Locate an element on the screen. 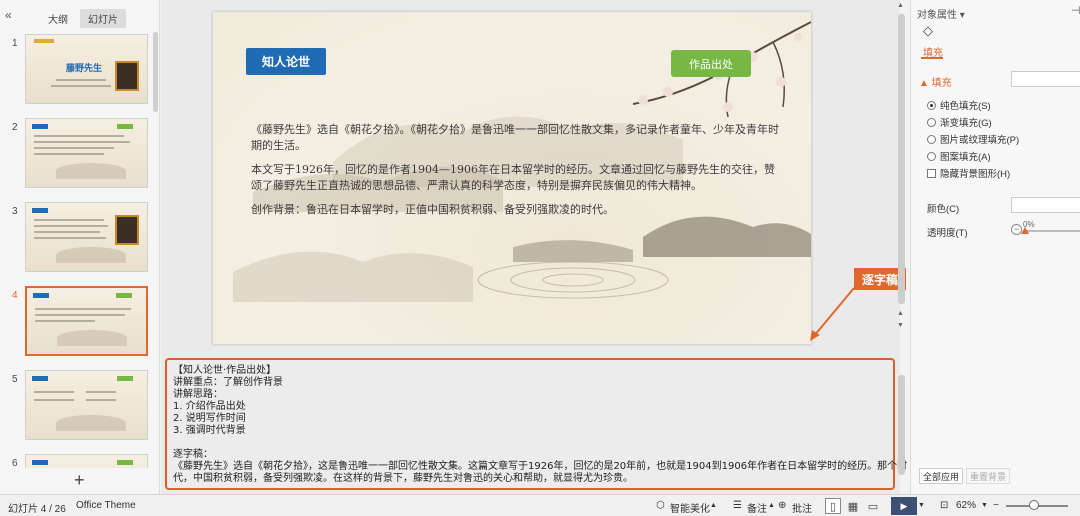 This screenshot has width=1080, height=516. notes-icon: ☰ is located at coordinates (737, 505).